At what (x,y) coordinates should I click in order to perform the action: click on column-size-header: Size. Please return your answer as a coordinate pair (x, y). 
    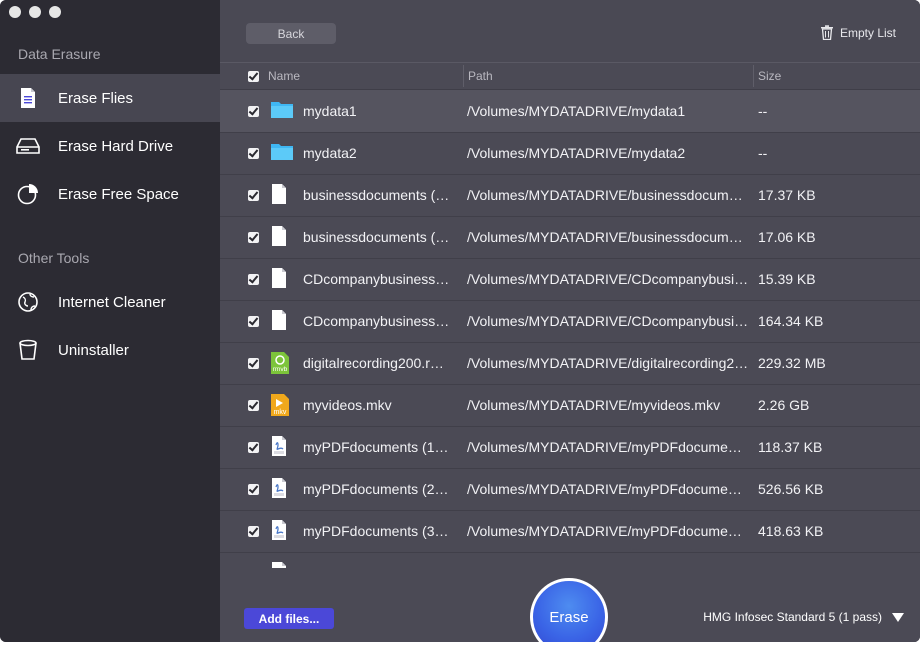
    Looking at the image, I should click on (769, 76).